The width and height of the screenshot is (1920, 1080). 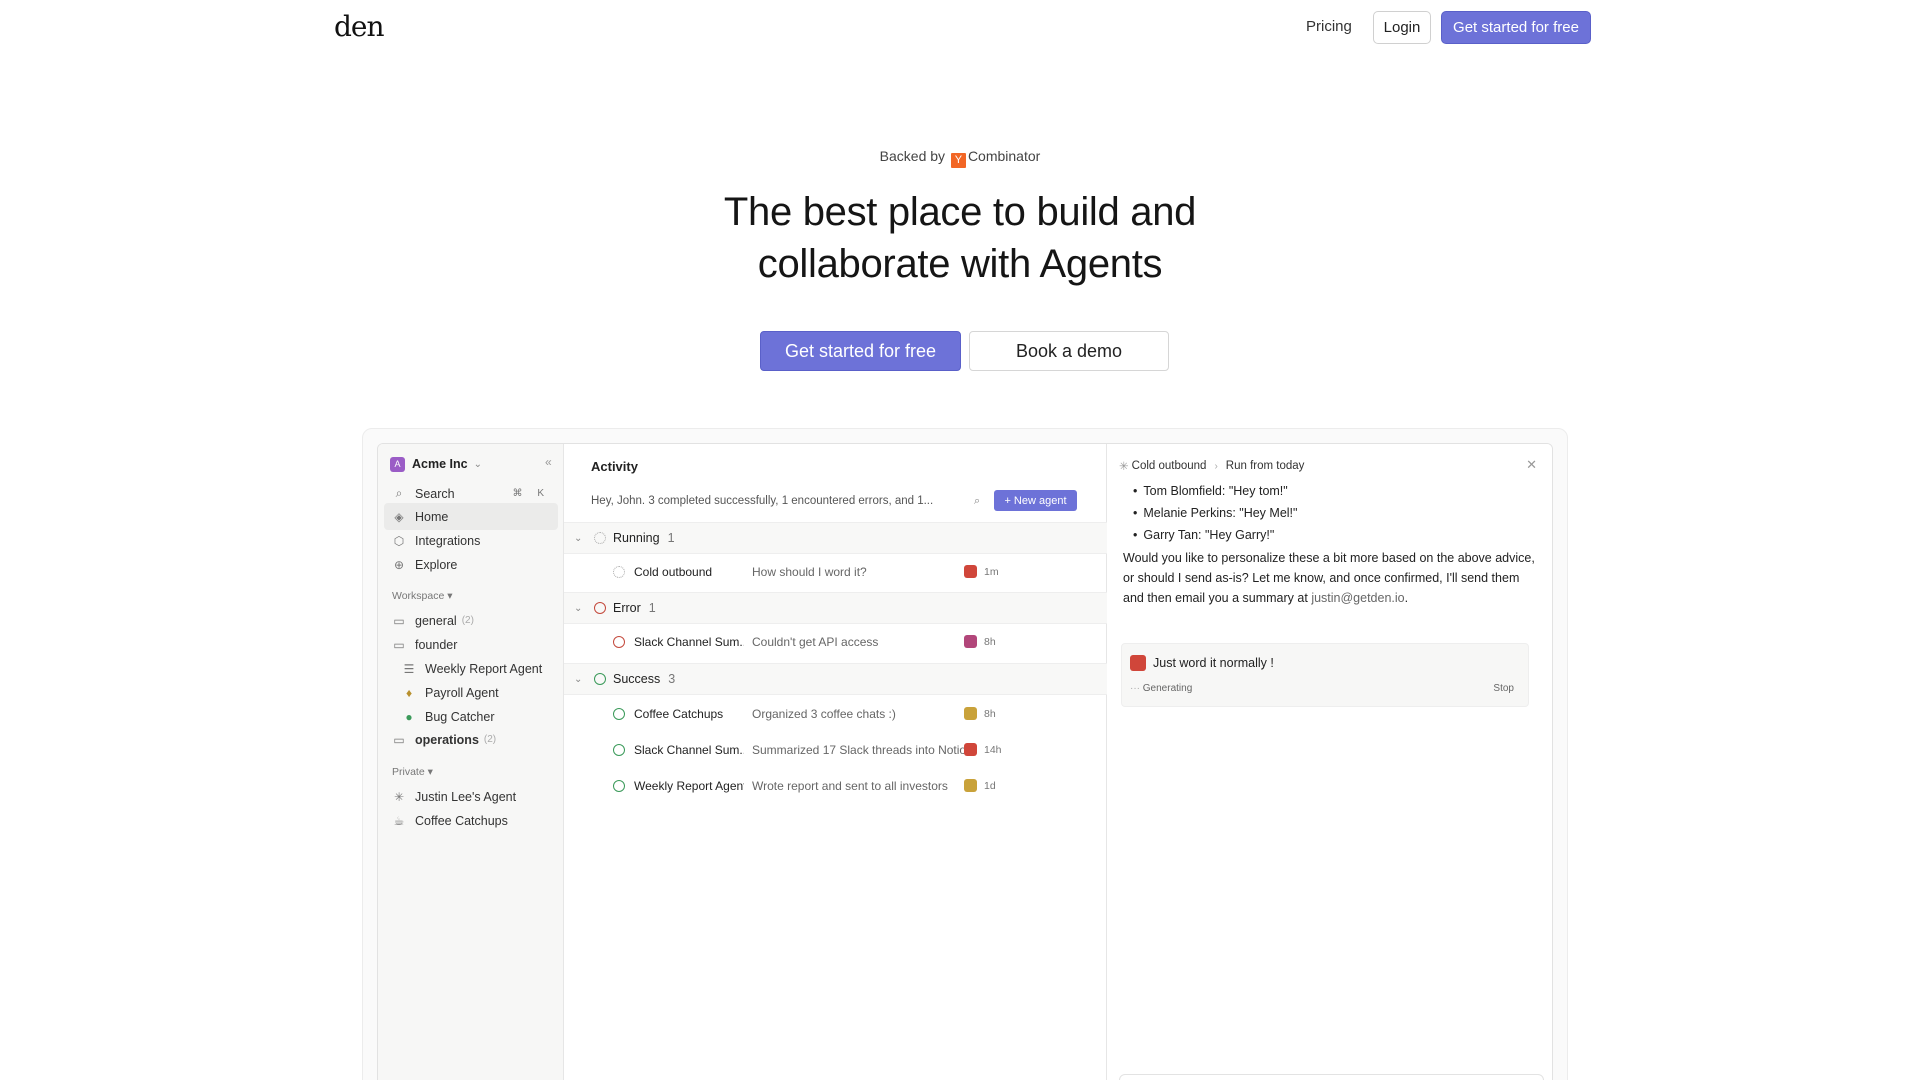 What do you see at coordinates (689, 785) in the screenshot?
I see `row-agent-name: Weekly Report Agent` at bounding box center [689, 785].